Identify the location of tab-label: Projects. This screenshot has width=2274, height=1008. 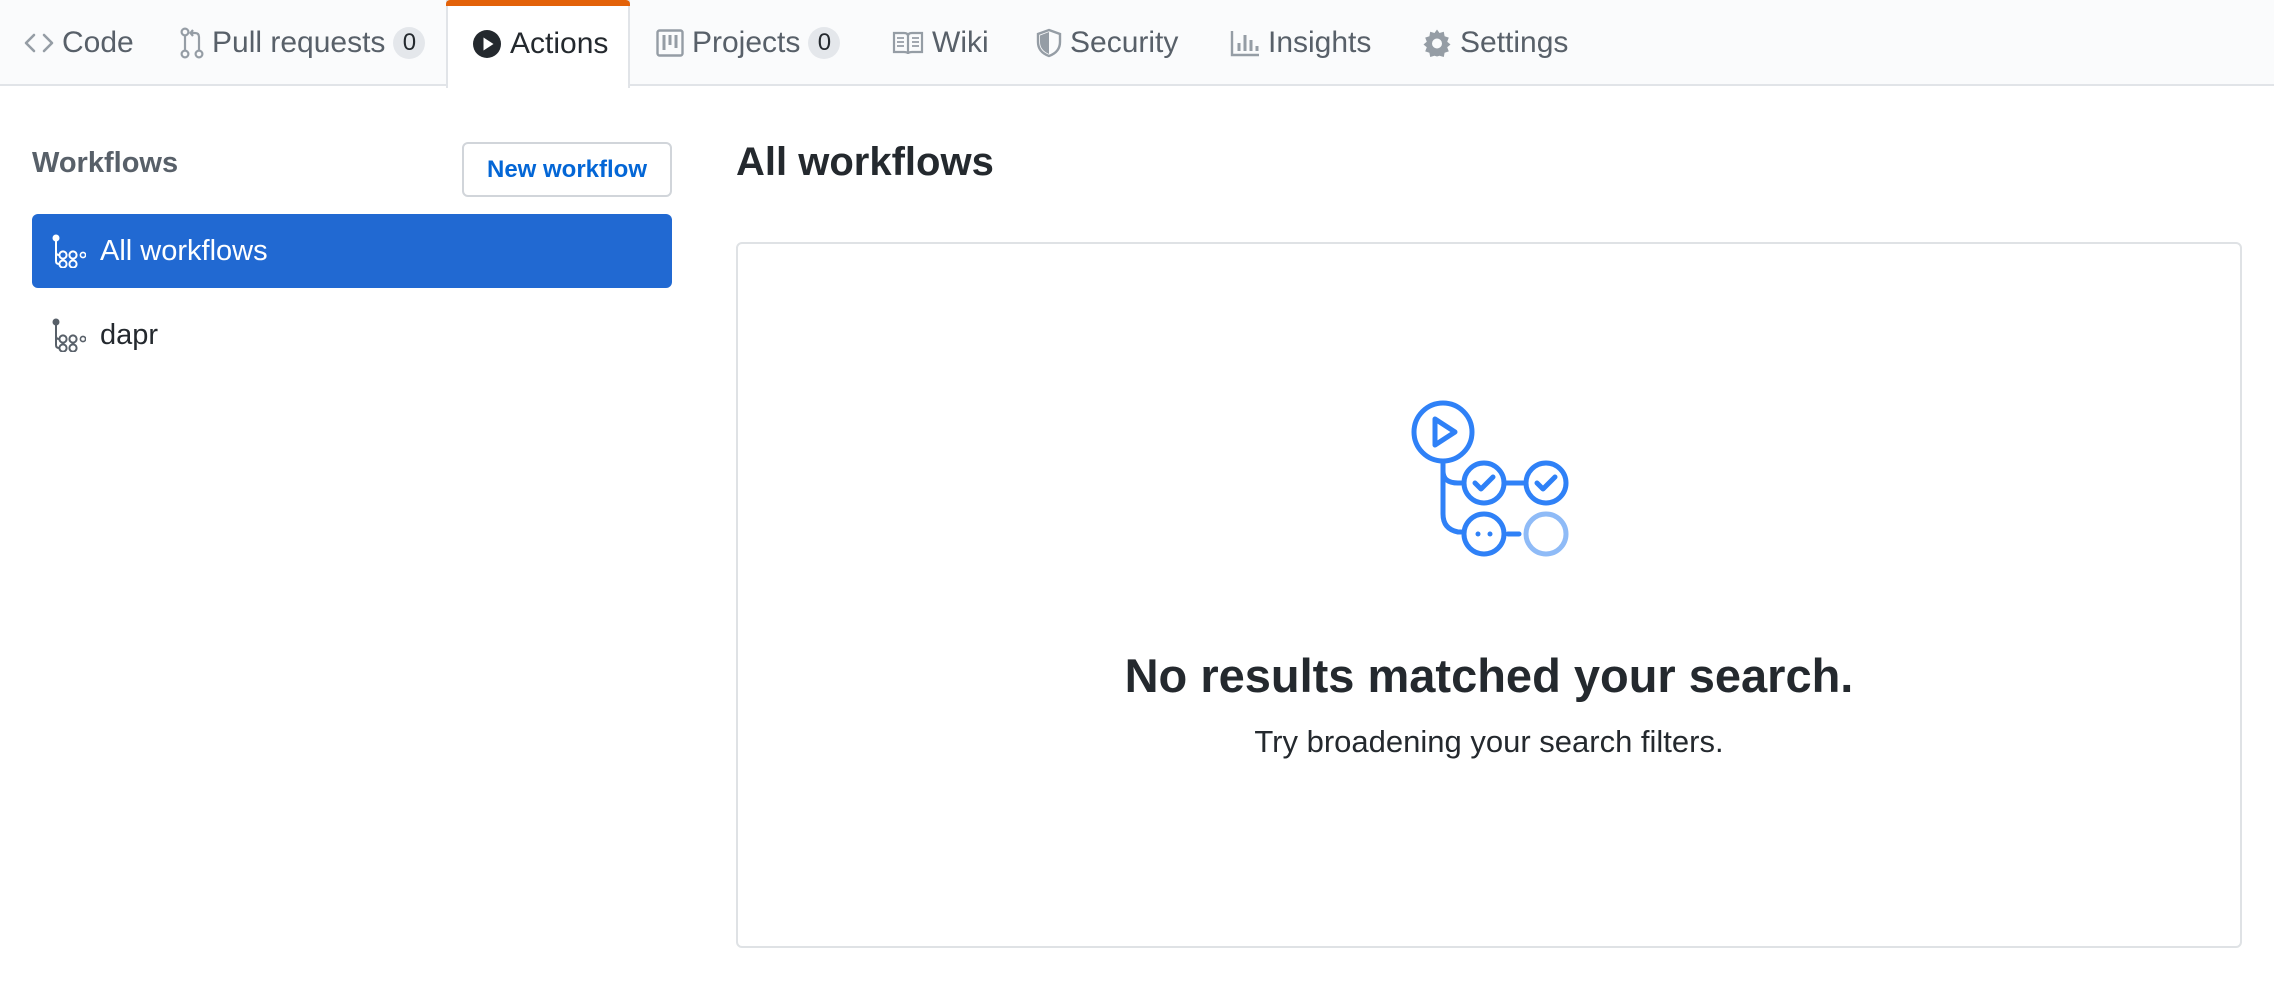
(746, 42).